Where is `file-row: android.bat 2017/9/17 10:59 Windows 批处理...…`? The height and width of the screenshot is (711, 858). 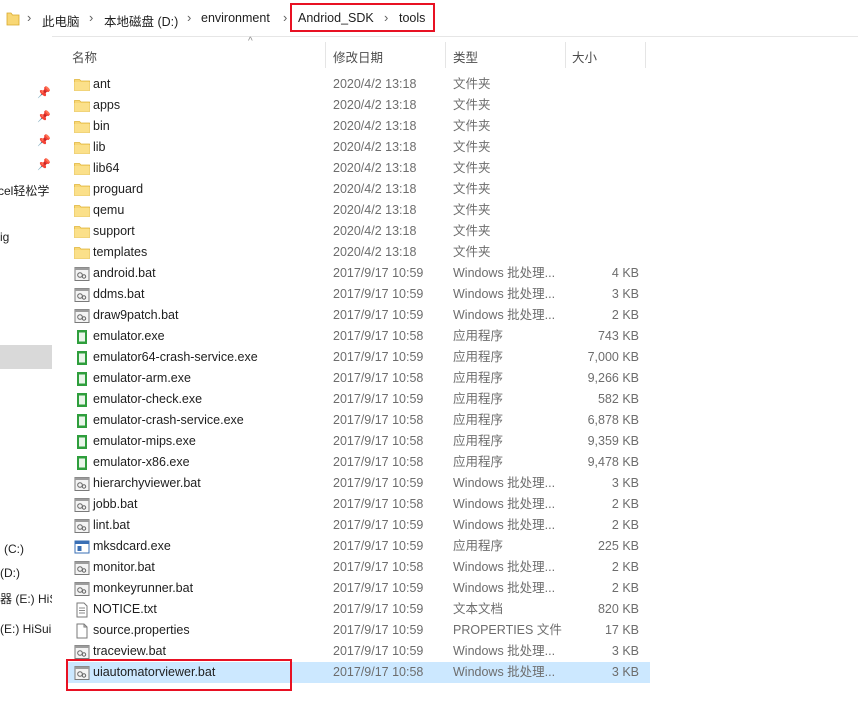
file-row: android.bat 2017/9/17 10:59 Windows 批处理...… is located at coordinates (458, 273).